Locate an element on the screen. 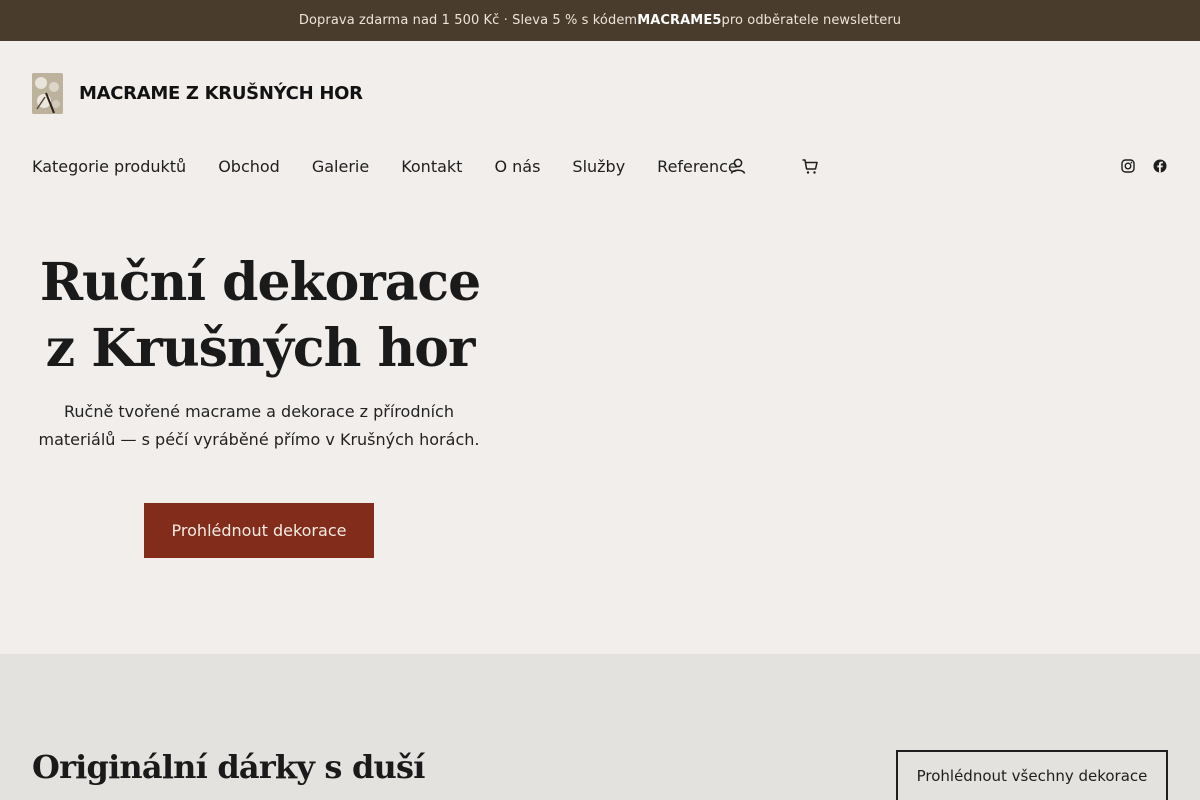 This screenshot has width=1200, height=800. nav-item-services: Služby is located at coordinates (598, 166).